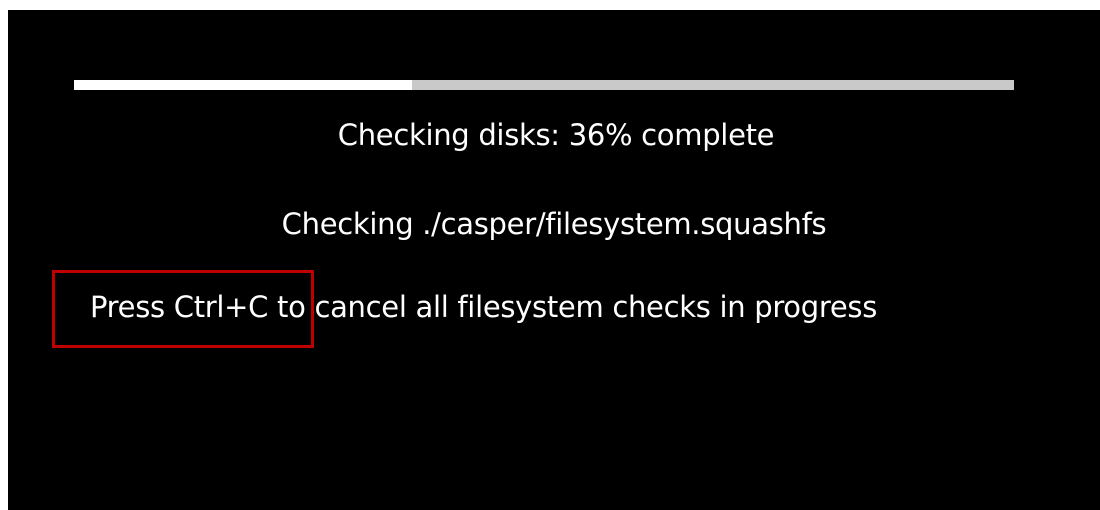 This screenshot has width=1100, height=510. What do you see at coordinates (544, 85) in the screenshot?
I see `disk-check-progress-bar` at bounding box center [544, 85].